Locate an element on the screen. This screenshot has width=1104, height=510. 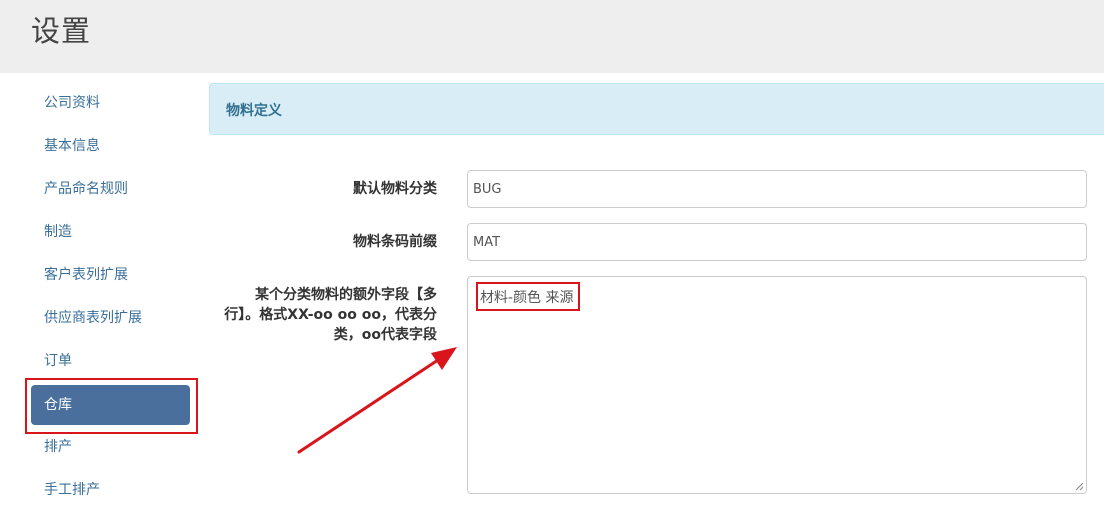
extra-fields-label-line3: 类，oo代表字段 is located at coordinates (385, 335).